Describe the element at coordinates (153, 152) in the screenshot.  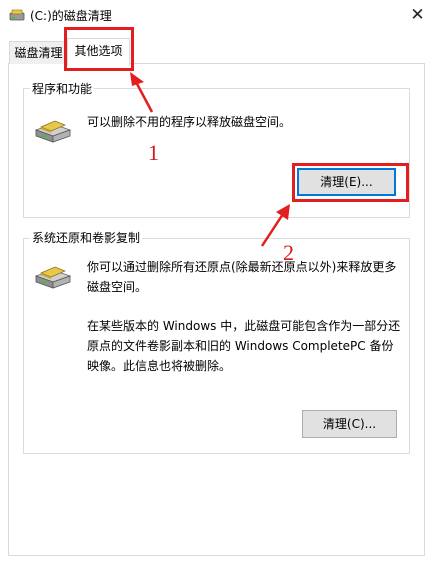
I see `annotation-step-1: 1` at that location.